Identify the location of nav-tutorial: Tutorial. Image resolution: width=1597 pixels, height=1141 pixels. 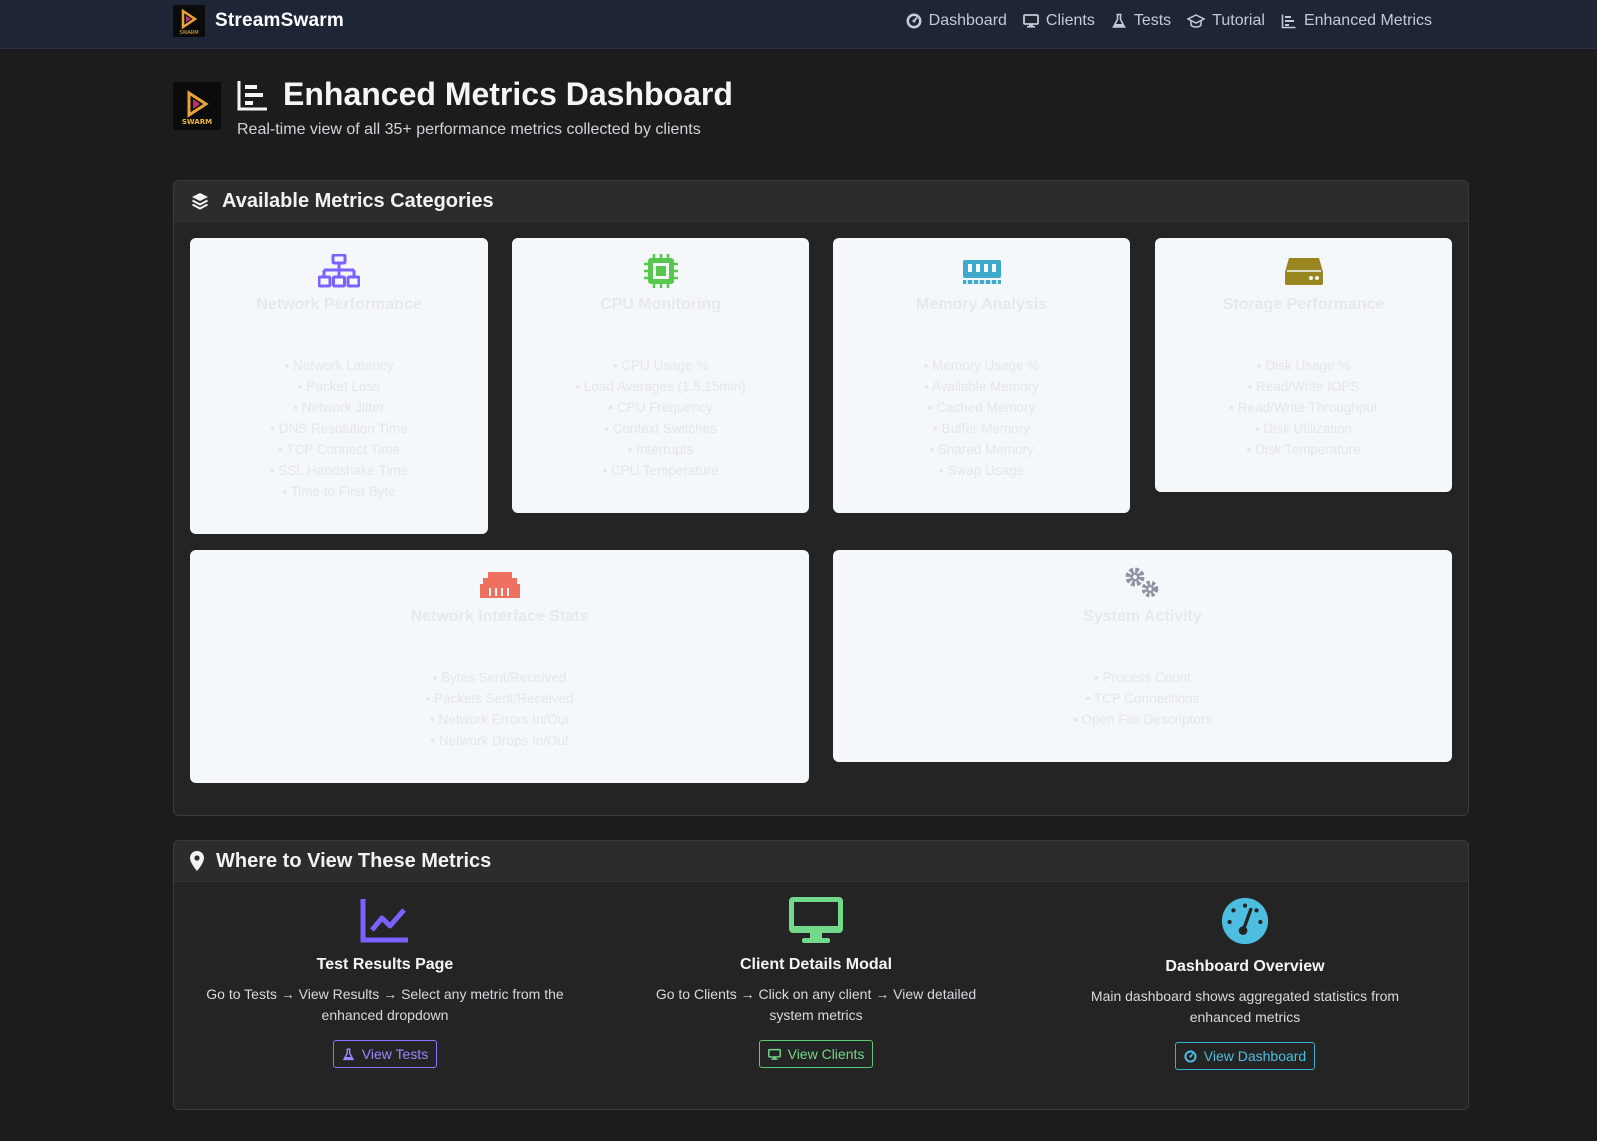
(1226, 21).